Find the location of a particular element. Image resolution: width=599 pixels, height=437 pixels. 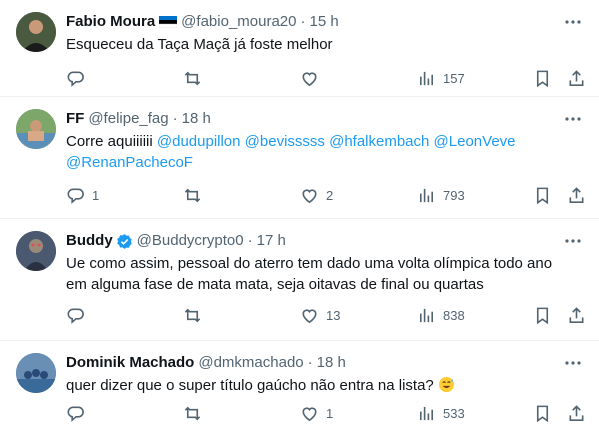

tweet-text-prefix: Corre aquiiiiii is located at coordinates (109, 141).